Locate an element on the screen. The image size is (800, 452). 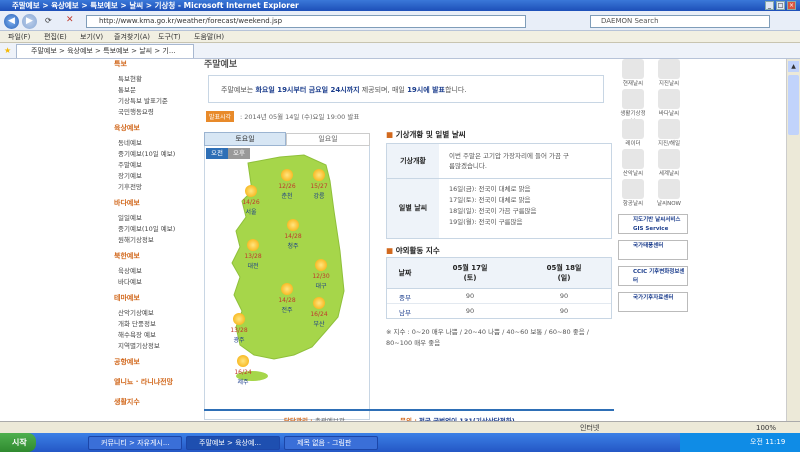
service-banner: 국가태풍센터 is located at coordinates (653, 250).